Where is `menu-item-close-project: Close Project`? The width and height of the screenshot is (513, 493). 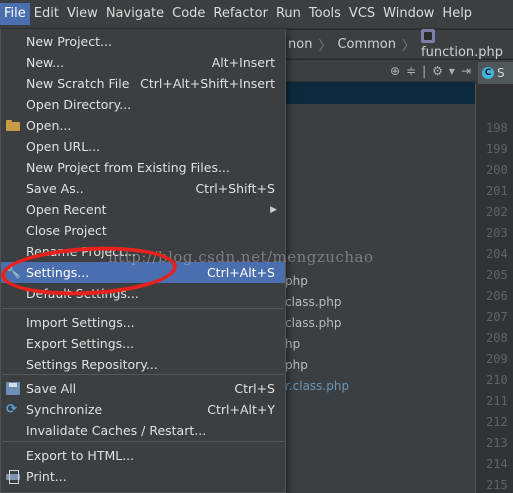 menu-item-close-project: Close Project is located at coordinates (143, 230).